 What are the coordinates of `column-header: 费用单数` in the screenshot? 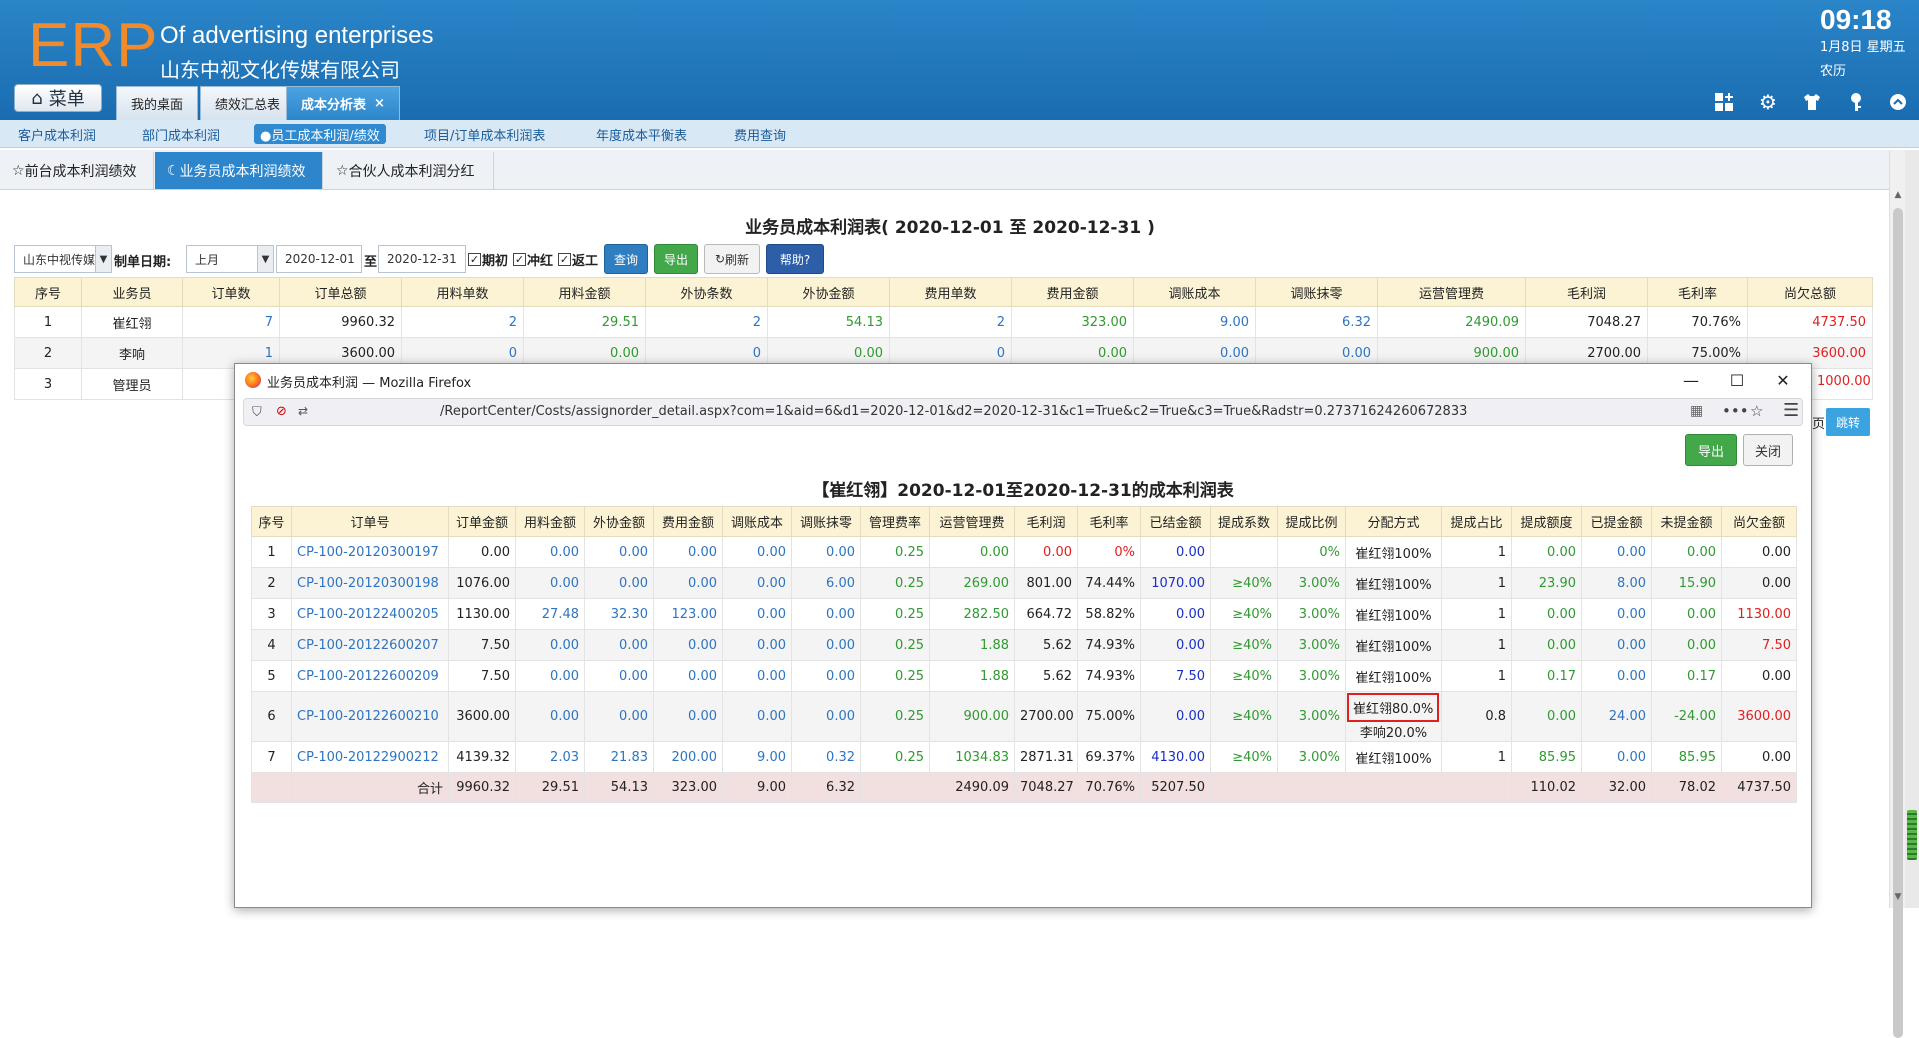 It's located at (950, 292).